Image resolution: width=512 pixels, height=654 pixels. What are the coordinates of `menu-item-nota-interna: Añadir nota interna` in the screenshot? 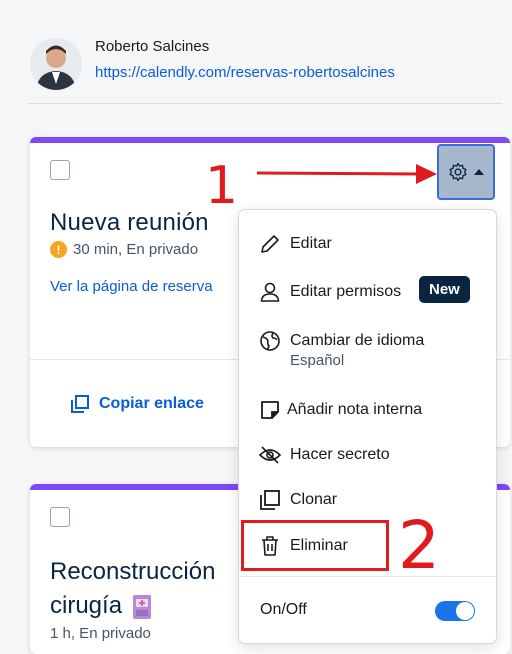 It's located at (367, 410).